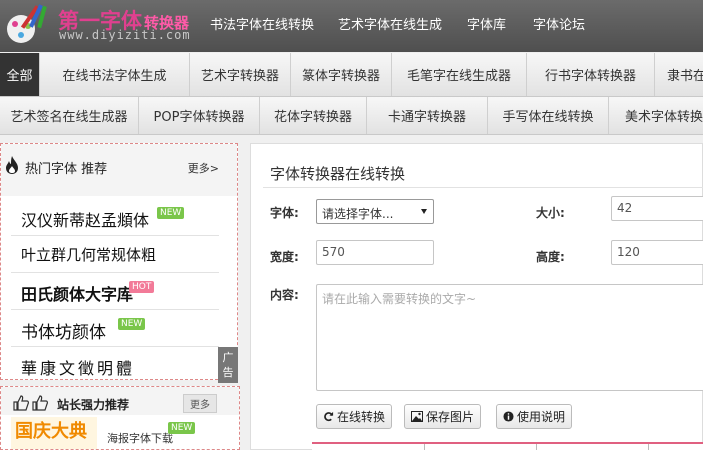 Image resolution: width=703 pixels, height=450 pixels. Describe the element at coordinates (679, 74) in the screenshot. I see `category-clerical: 隶书在` at that location.